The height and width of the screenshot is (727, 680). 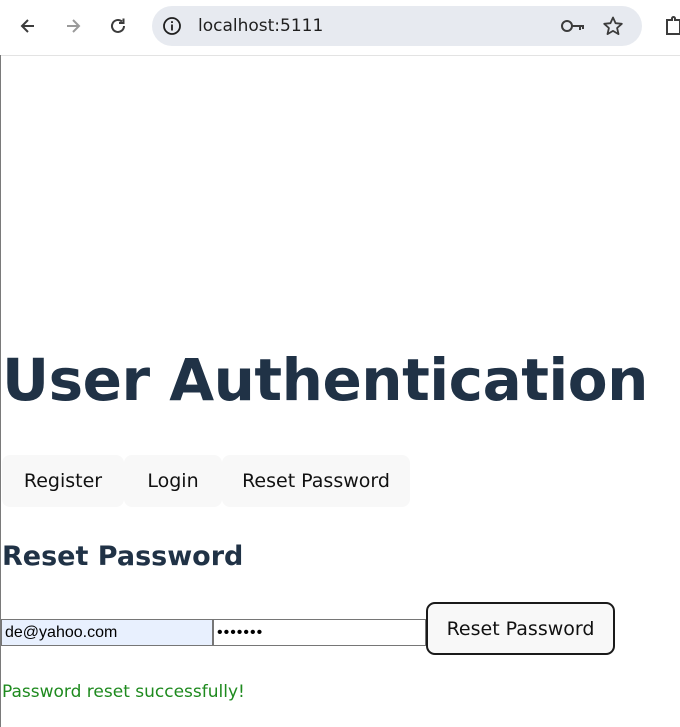 I want to click on site-info-icon, so click(x=172, y=26).